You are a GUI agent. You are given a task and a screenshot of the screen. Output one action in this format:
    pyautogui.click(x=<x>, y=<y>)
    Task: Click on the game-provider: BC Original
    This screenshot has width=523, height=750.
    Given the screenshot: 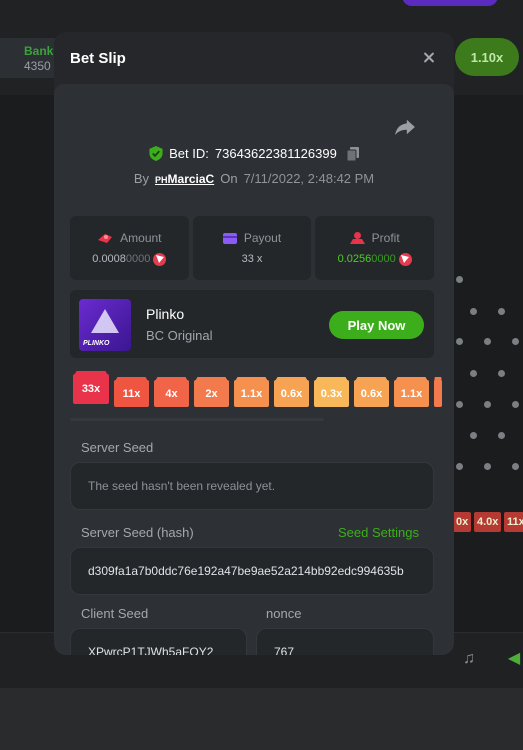 What is the action you would take?
    pyautogui.click(x=179, y=335)
    